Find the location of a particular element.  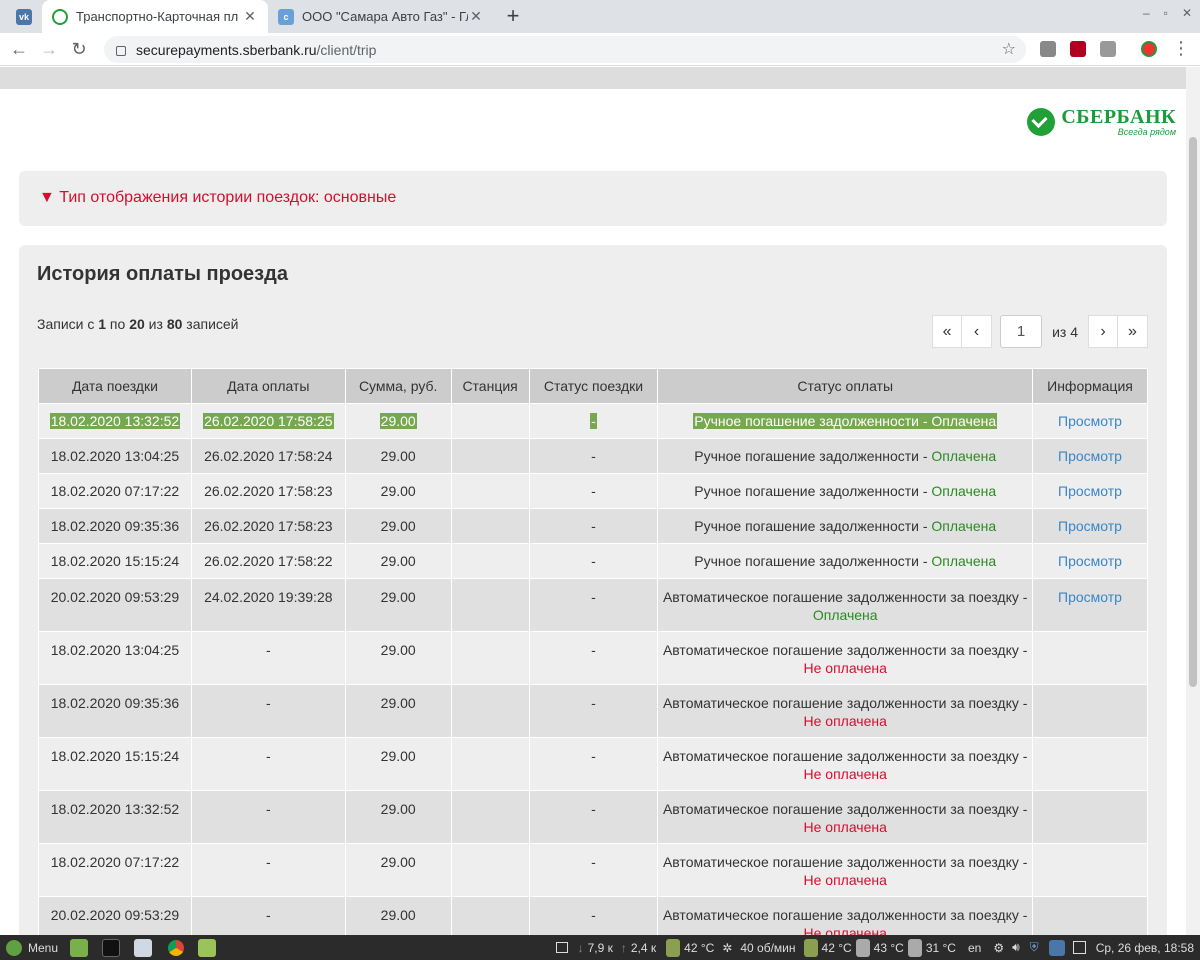

reload-icon: ↻ is located at coordinates (79, 49).